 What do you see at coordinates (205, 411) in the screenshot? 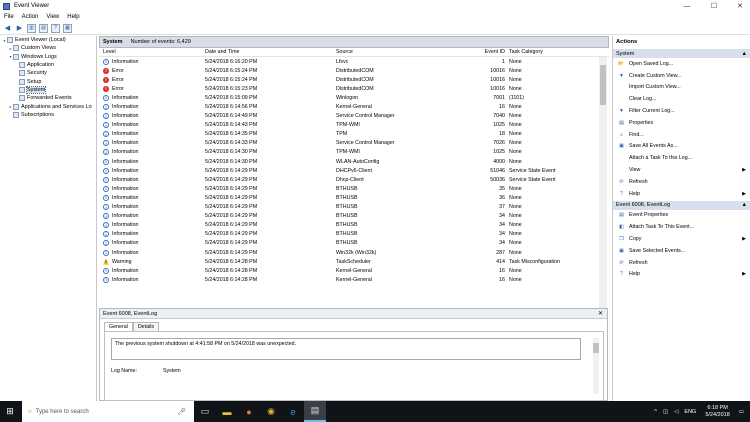
I see `task-view-icon: ▭` at bounding box center [205, 411].